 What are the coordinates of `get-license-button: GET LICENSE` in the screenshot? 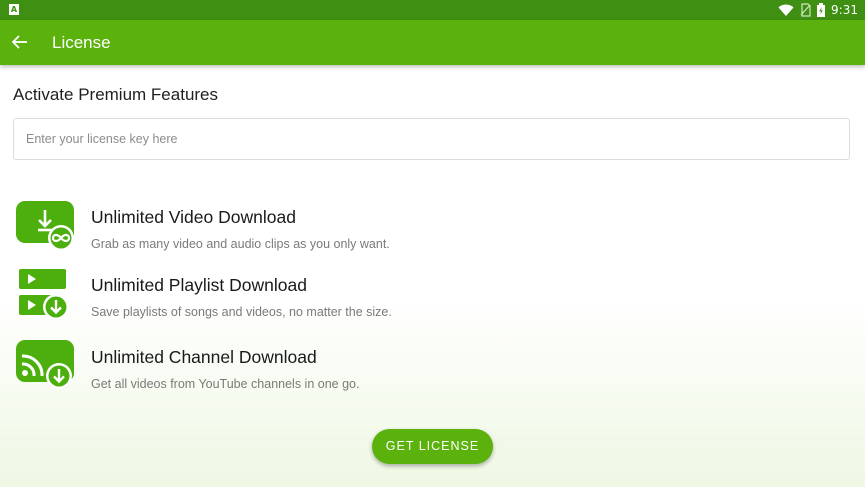 It's located at (432, 446).